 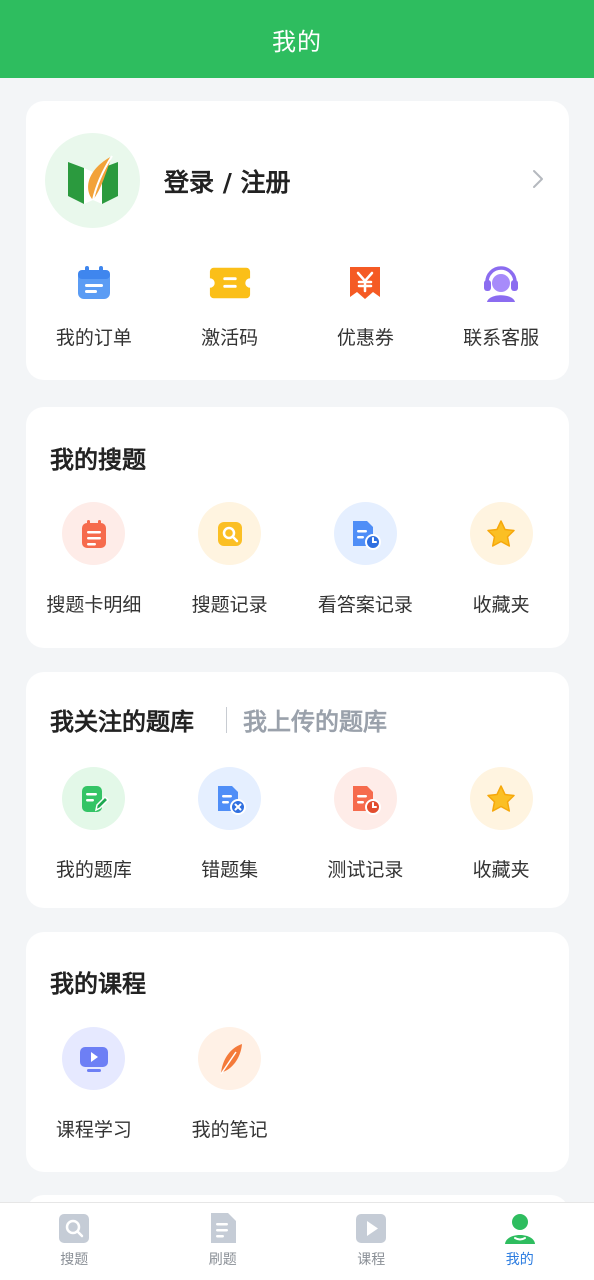 What do you see at coordinates (315, 719) in the screenshot?
I see `tab-uploaded-banks: 我上传的题库` at bounding box center [315, 719].